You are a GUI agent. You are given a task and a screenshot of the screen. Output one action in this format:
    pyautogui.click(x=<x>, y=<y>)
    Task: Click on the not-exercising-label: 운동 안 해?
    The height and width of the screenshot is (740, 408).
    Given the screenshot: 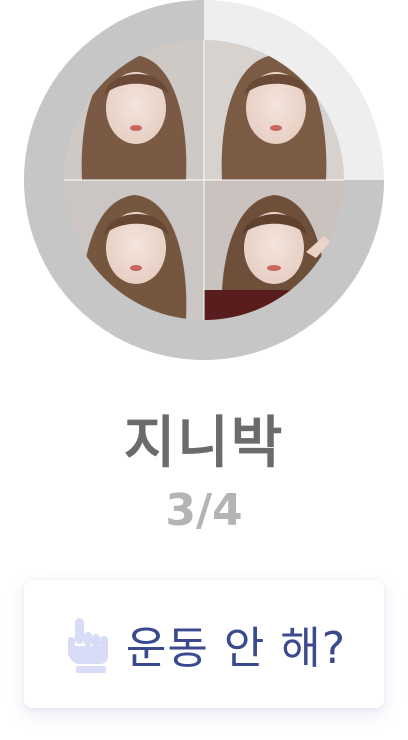 What is the action you would take?
    pyautogui.click(x=236, y=648)
    